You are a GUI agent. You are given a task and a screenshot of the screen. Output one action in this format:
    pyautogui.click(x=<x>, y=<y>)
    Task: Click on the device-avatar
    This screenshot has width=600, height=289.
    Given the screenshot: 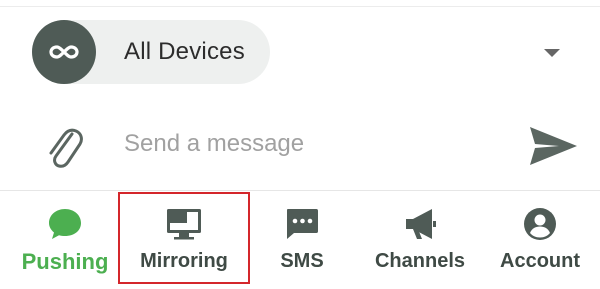 What is the action you would take?
    pyautogui.click(x=64, y=52)
    